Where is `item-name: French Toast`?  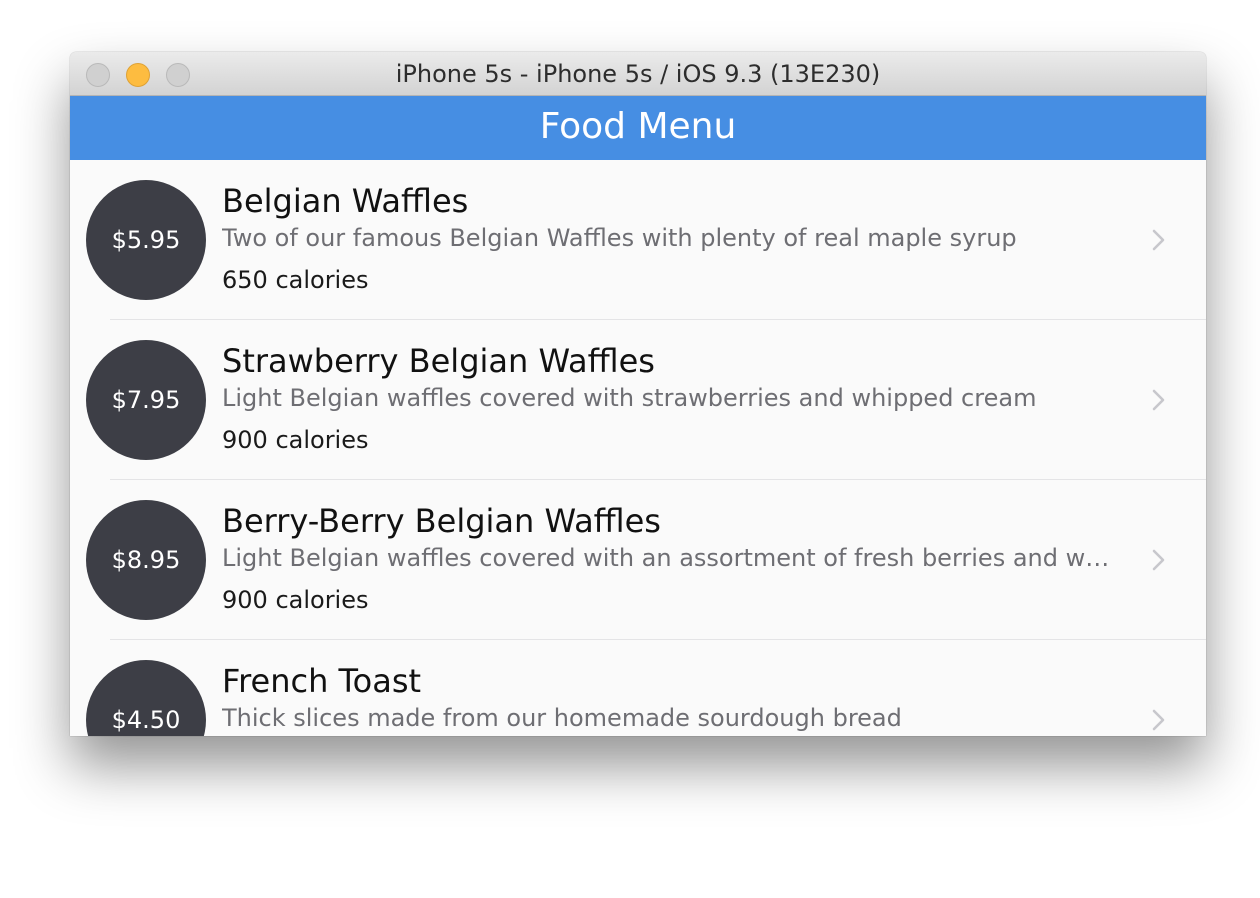
item-name: French Toast is located at coordinates (322, 681).